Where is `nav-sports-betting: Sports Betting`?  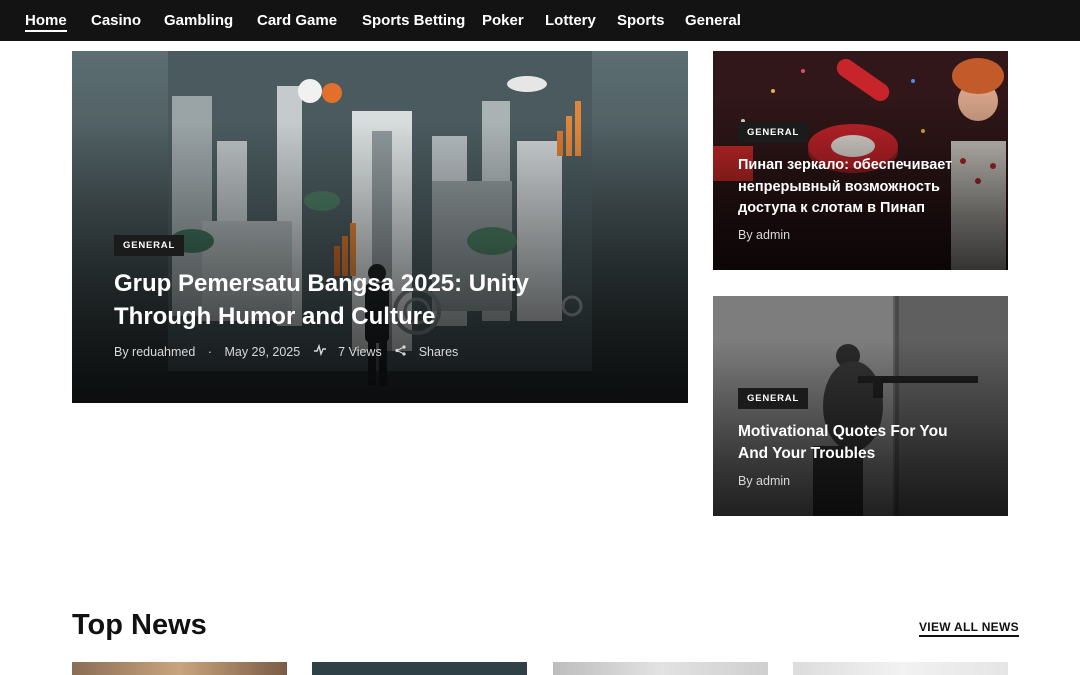 nav-sports-betting: Sports Betting is located at coordinates (413, 20).